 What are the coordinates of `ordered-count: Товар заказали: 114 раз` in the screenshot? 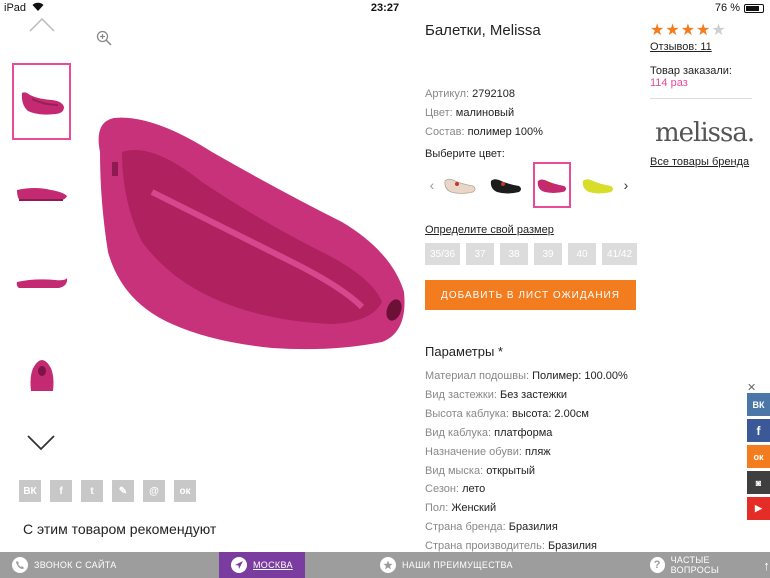 It's located at (700, 77).